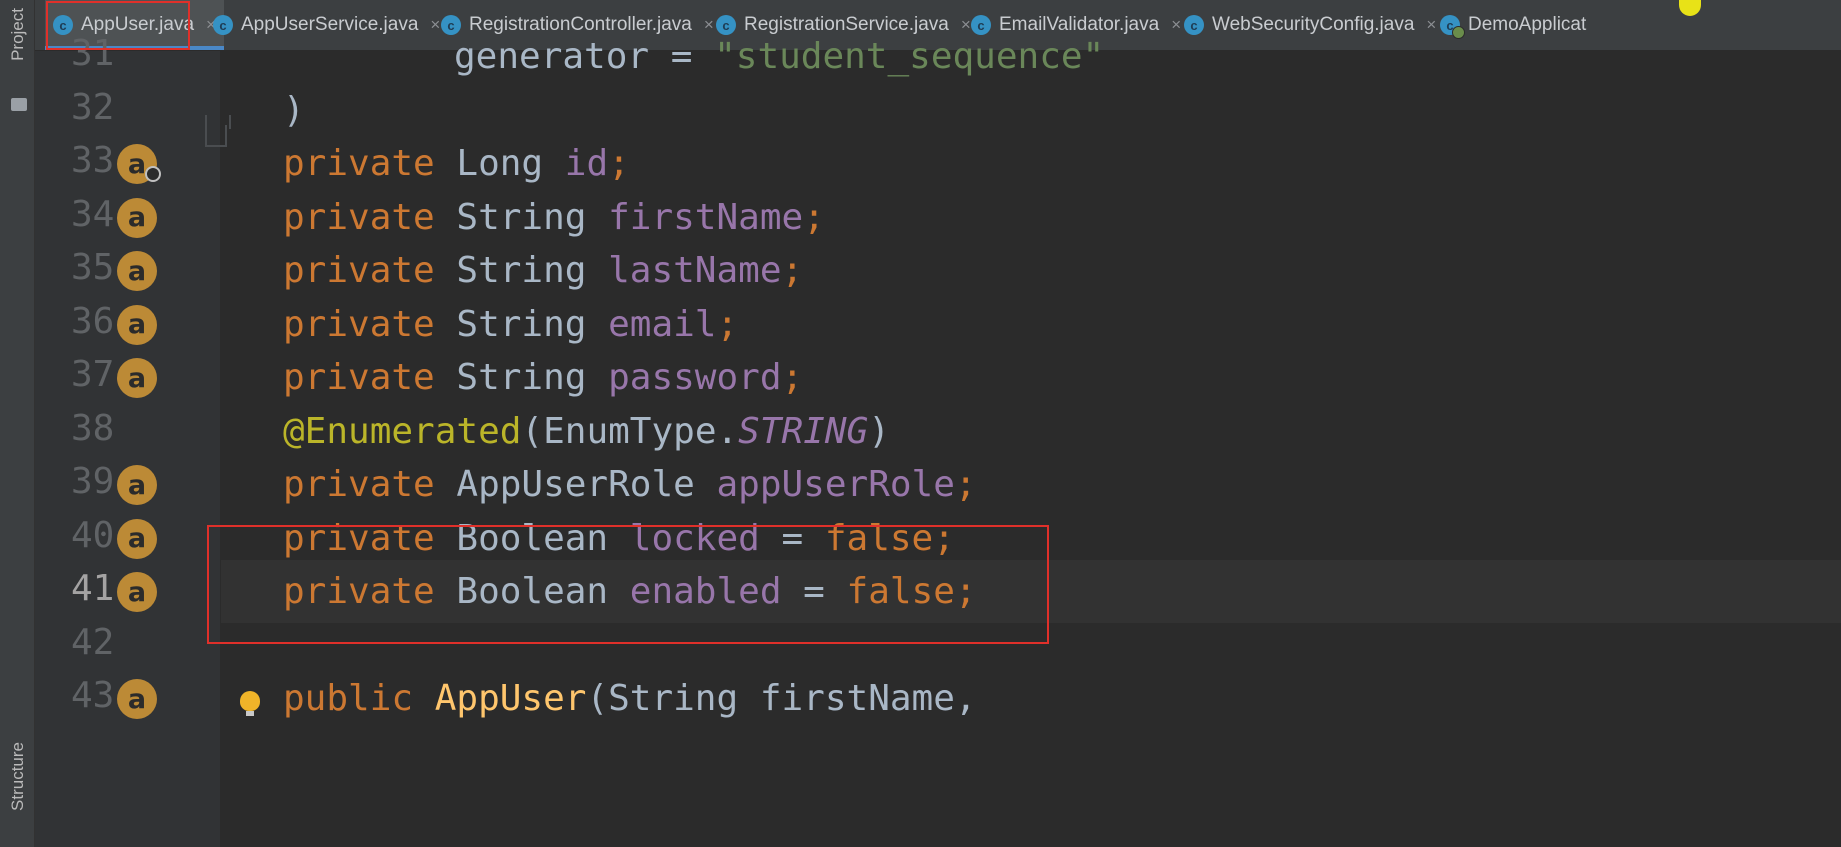 The image size is (1841, 847). I want to click on line-number: 31, so click(116, 53).